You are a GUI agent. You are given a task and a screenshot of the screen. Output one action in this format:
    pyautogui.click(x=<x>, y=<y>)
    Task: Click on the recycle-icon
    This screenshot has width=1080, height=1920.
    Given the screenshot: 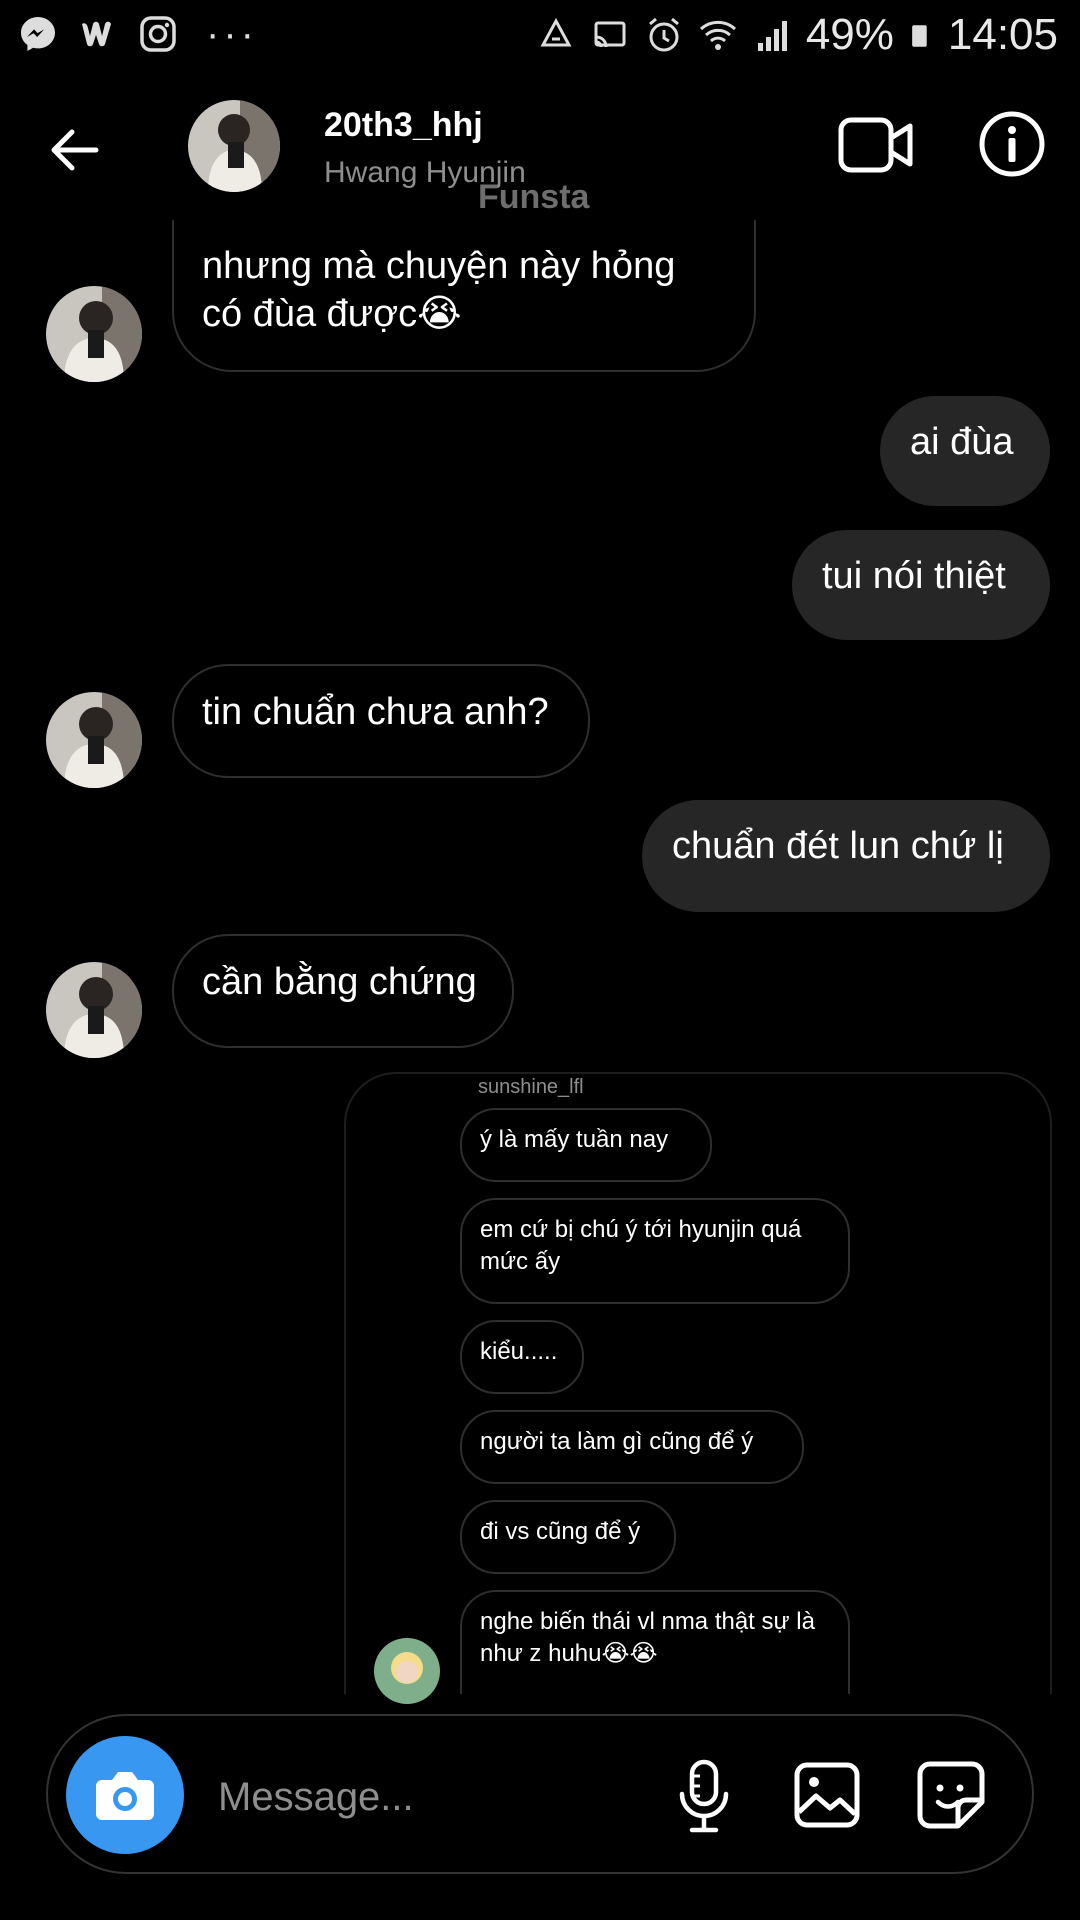 What is the action you would take?
    pyautogui.click(x=556, y=32)
    